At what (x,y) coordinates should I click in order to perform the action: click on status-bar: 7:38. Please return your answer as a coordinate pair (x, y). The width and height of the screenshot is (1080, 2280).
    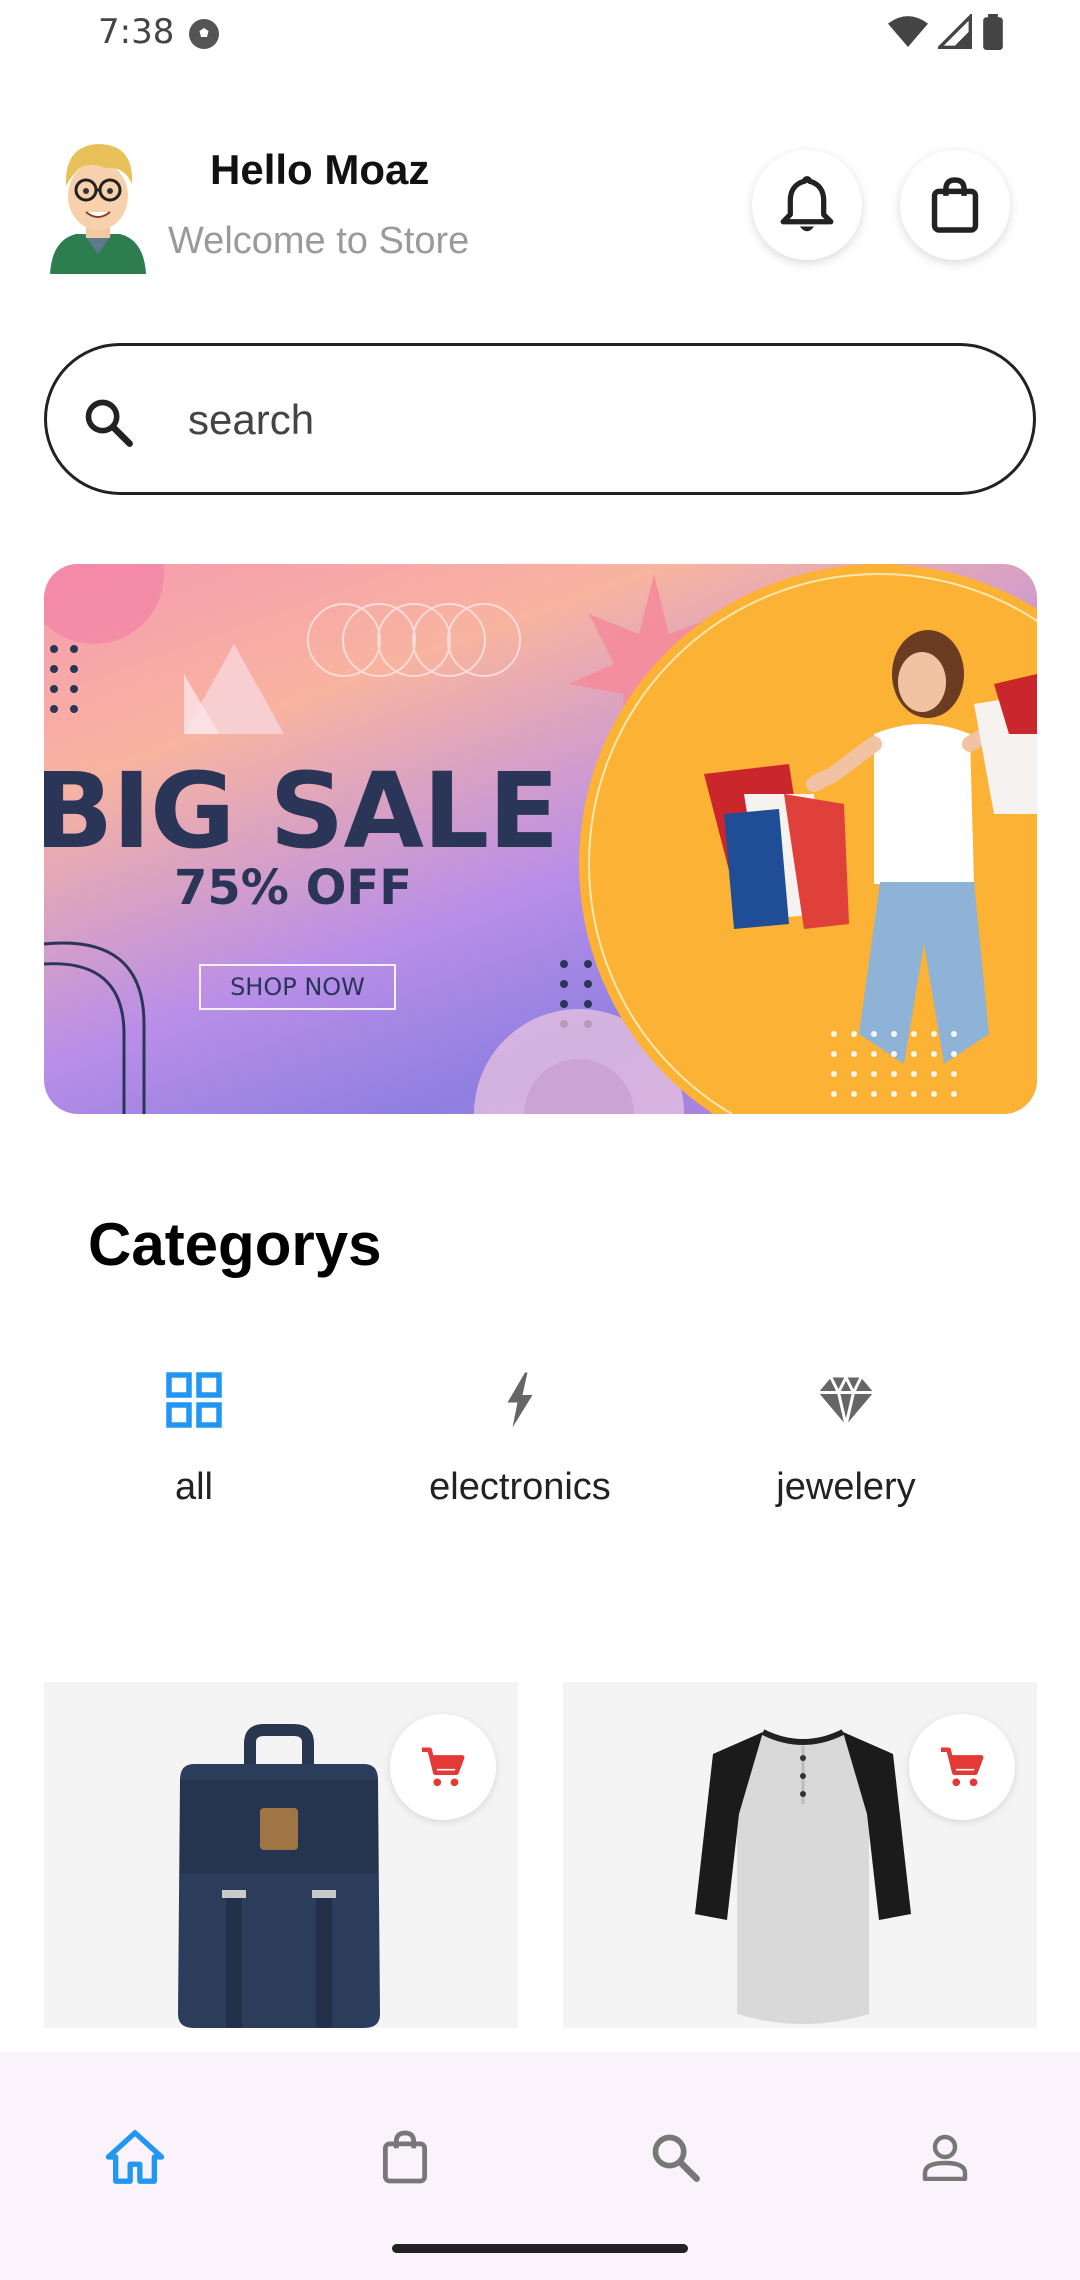
    Looking at the image, I should click on (540, 35).